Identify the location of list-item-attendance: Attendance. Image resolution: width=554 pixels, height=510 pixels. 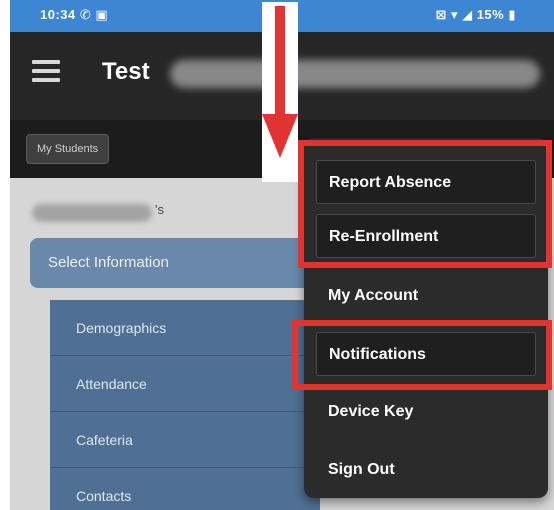
(185, 384).